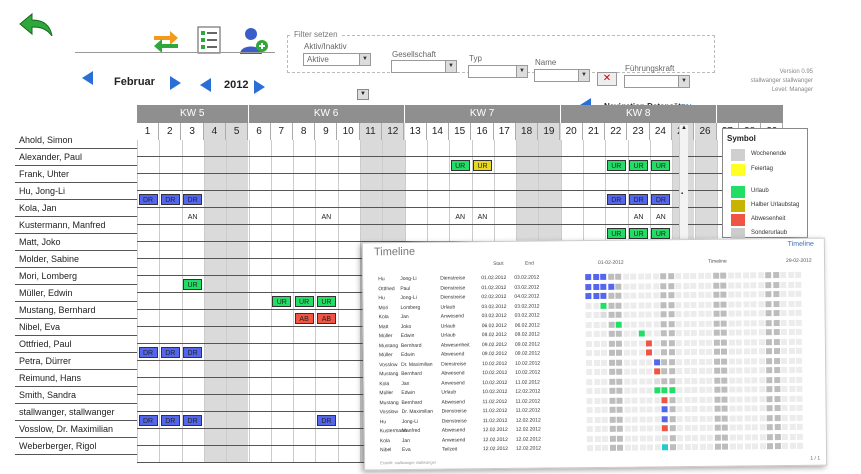 The width and height of the screenshot is (861, 474). I want to click on name-filter-select: ▼, so click(562, 75).